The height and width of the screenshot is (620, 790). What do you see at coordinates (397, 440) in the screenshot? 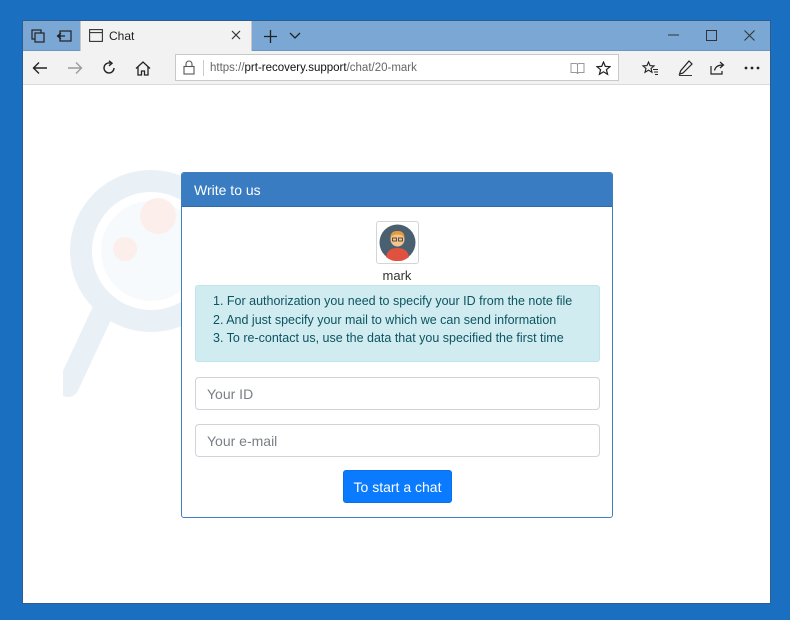
I see `email-input` at bounding box center [397, 440].